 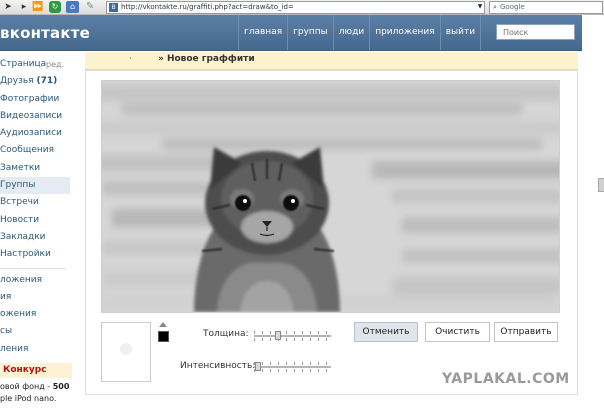 What do you see at coordinates (206, 59) in the screenshot?
I see `page-title: » Новое граффити` at bounding box center [206, 59].